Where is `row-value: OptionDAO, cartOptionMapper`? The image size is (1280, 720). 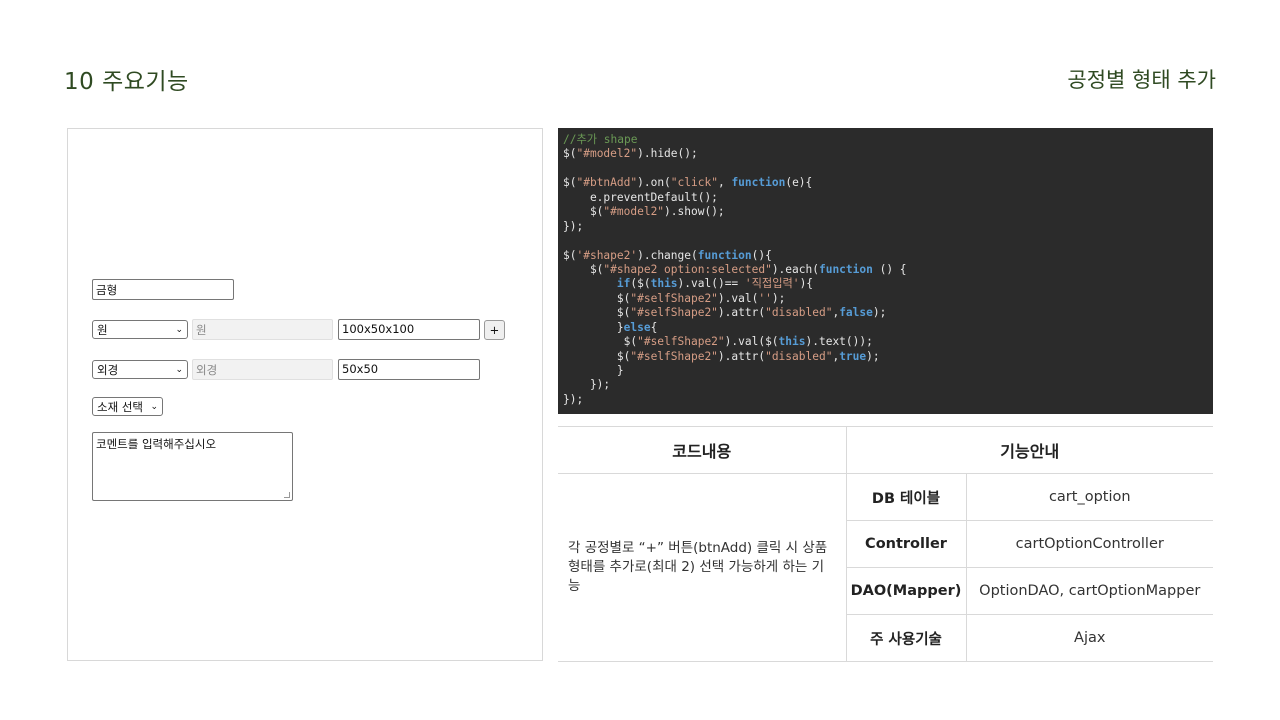 row-value: OptionDAO, cartOptionMapper is located at coordinates (1089, 591).